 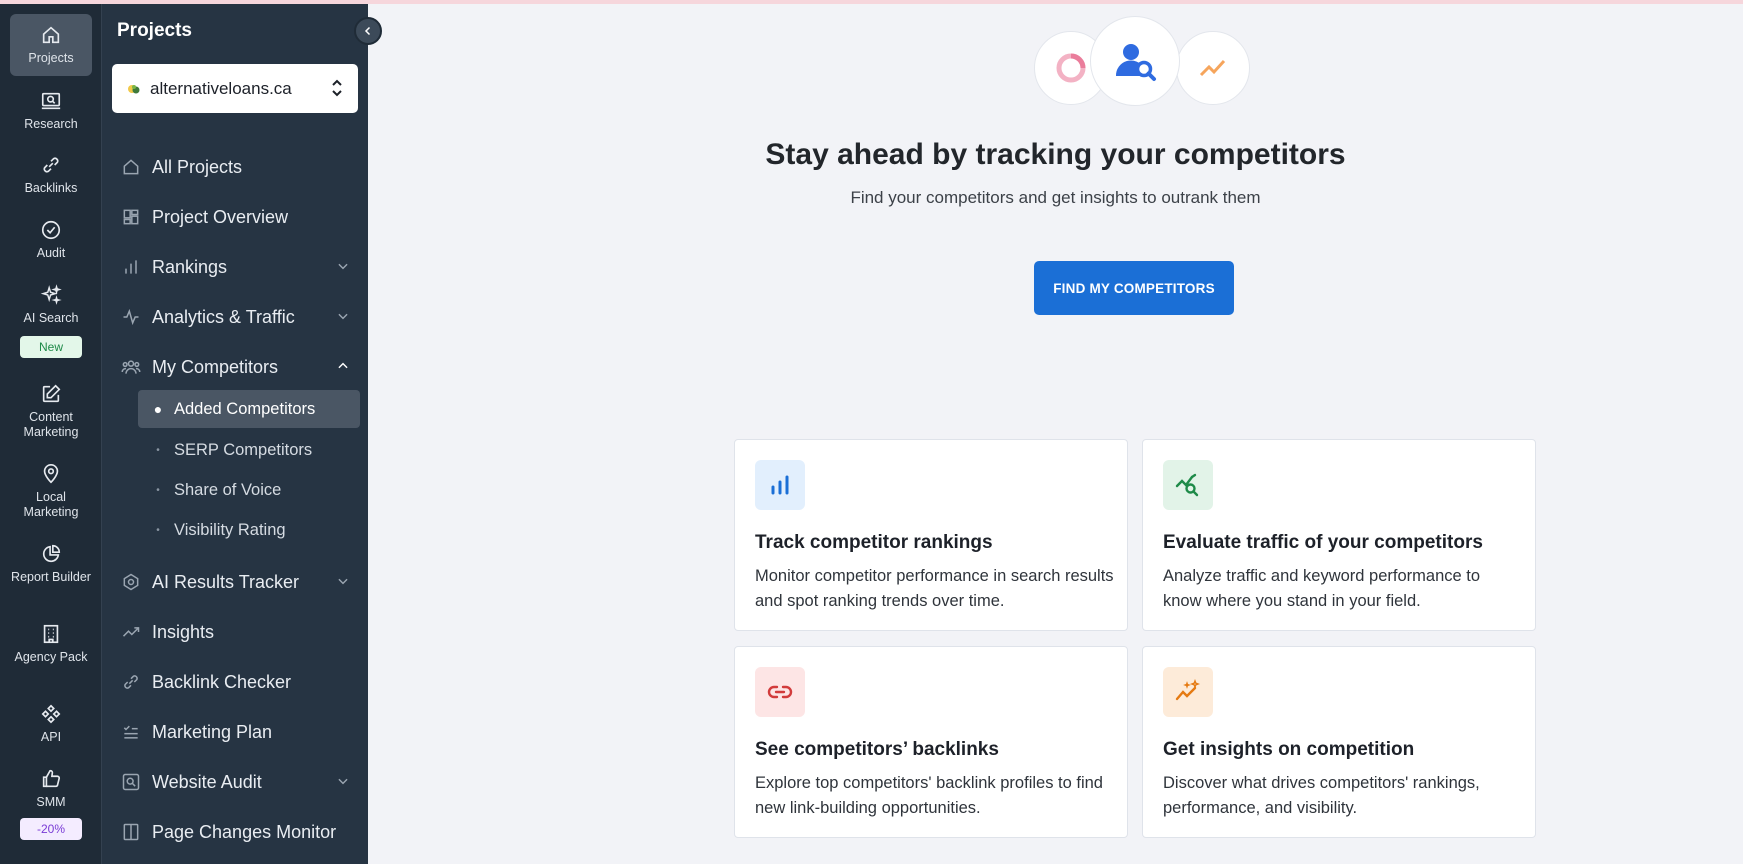 I want to click on thumbs-up-icon, so click(x=51, y=779).